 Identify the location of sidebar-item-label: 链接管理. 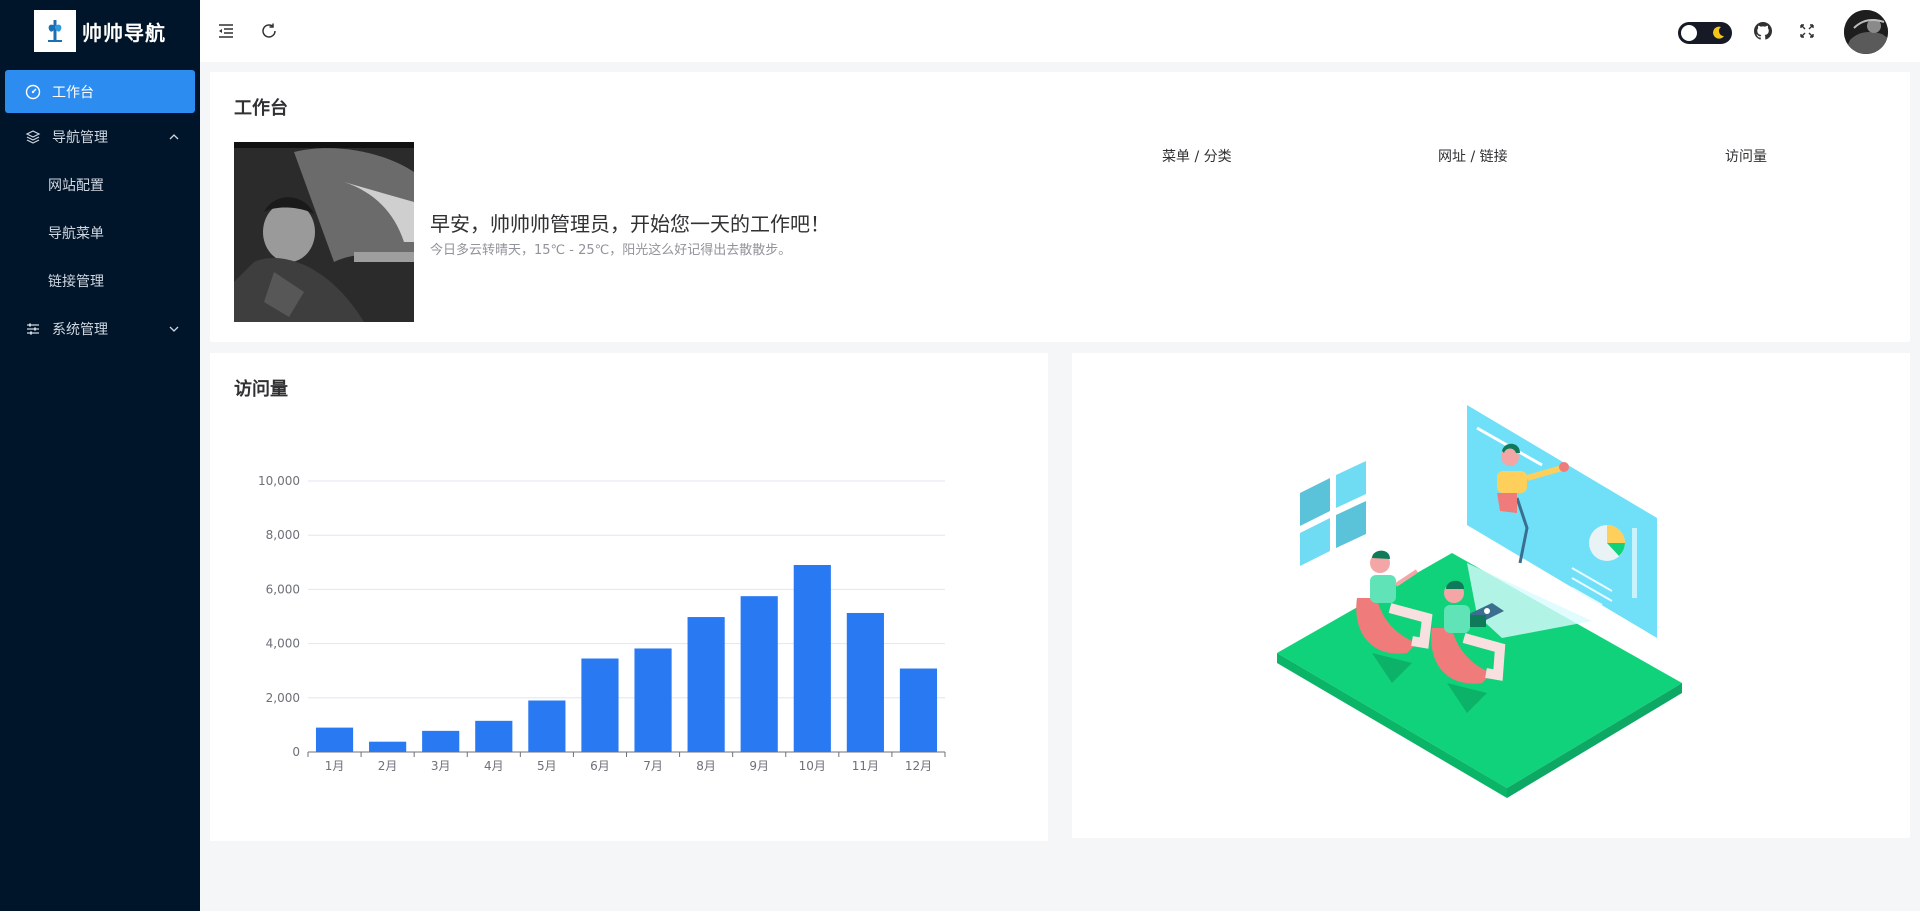
(76, 282).